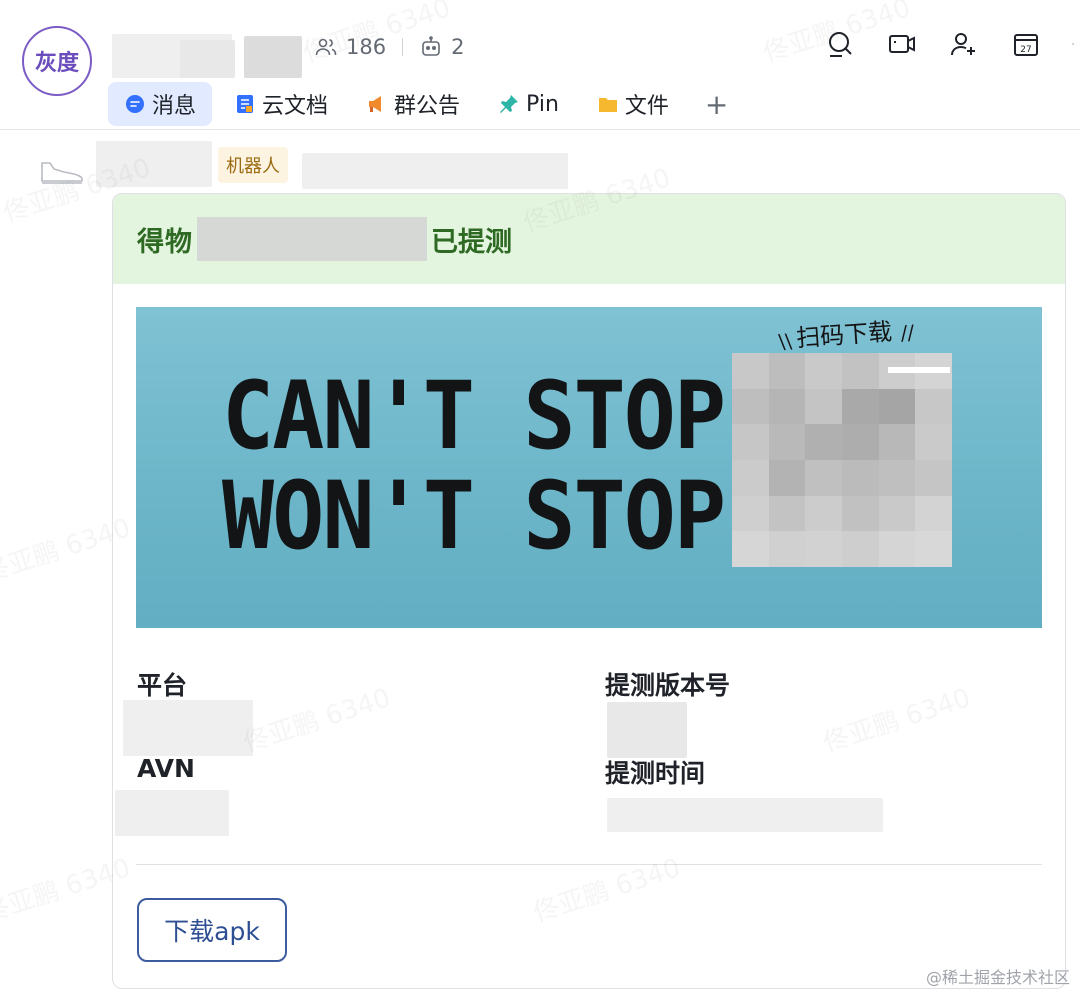 This screenshot has height=998, width=1080. I want to click on members-icon, so click(326, 47).